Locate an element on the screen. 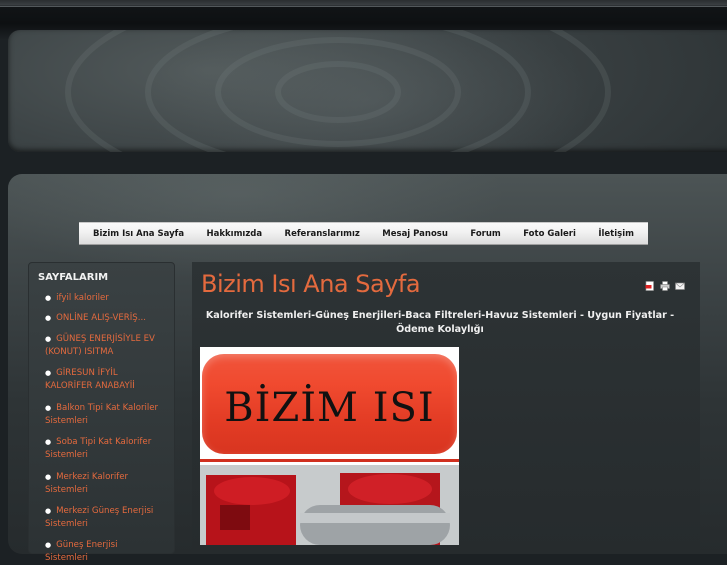  sidebar-item-ifyil-kaloriler: ● ifyil kaloriler is located at coordinates (104, 298).